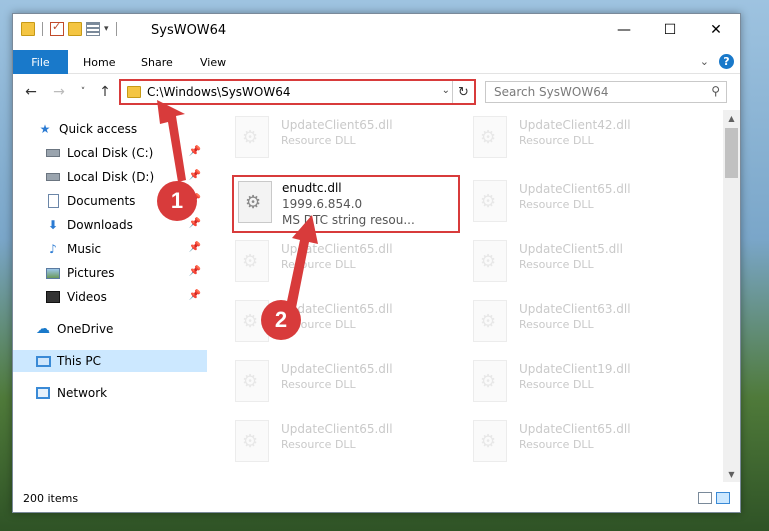 The height and width of the screenshot is (531, 769). What do you see at coordinates (53, 273) in the screenshot?
I see `pictures-icon` at bounding box center [53, 273].